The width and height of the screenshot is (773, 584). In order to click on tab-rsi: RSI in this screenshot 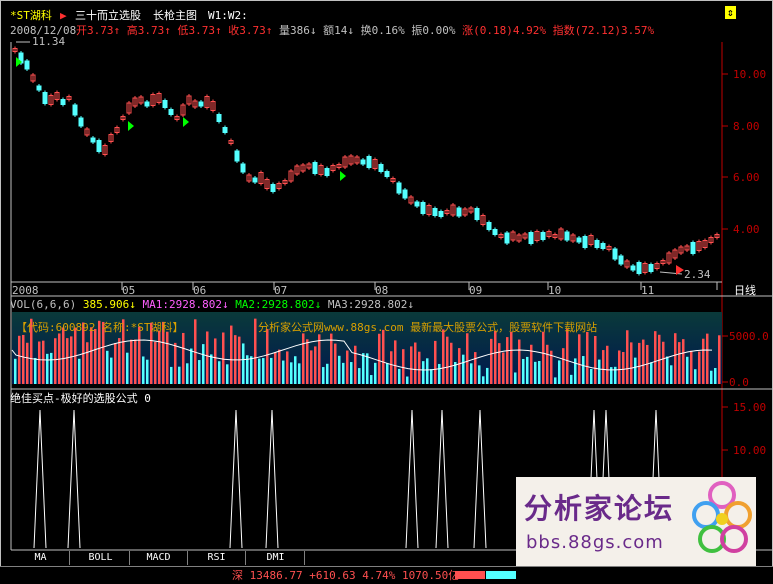, I will do `click(217, 558)`.